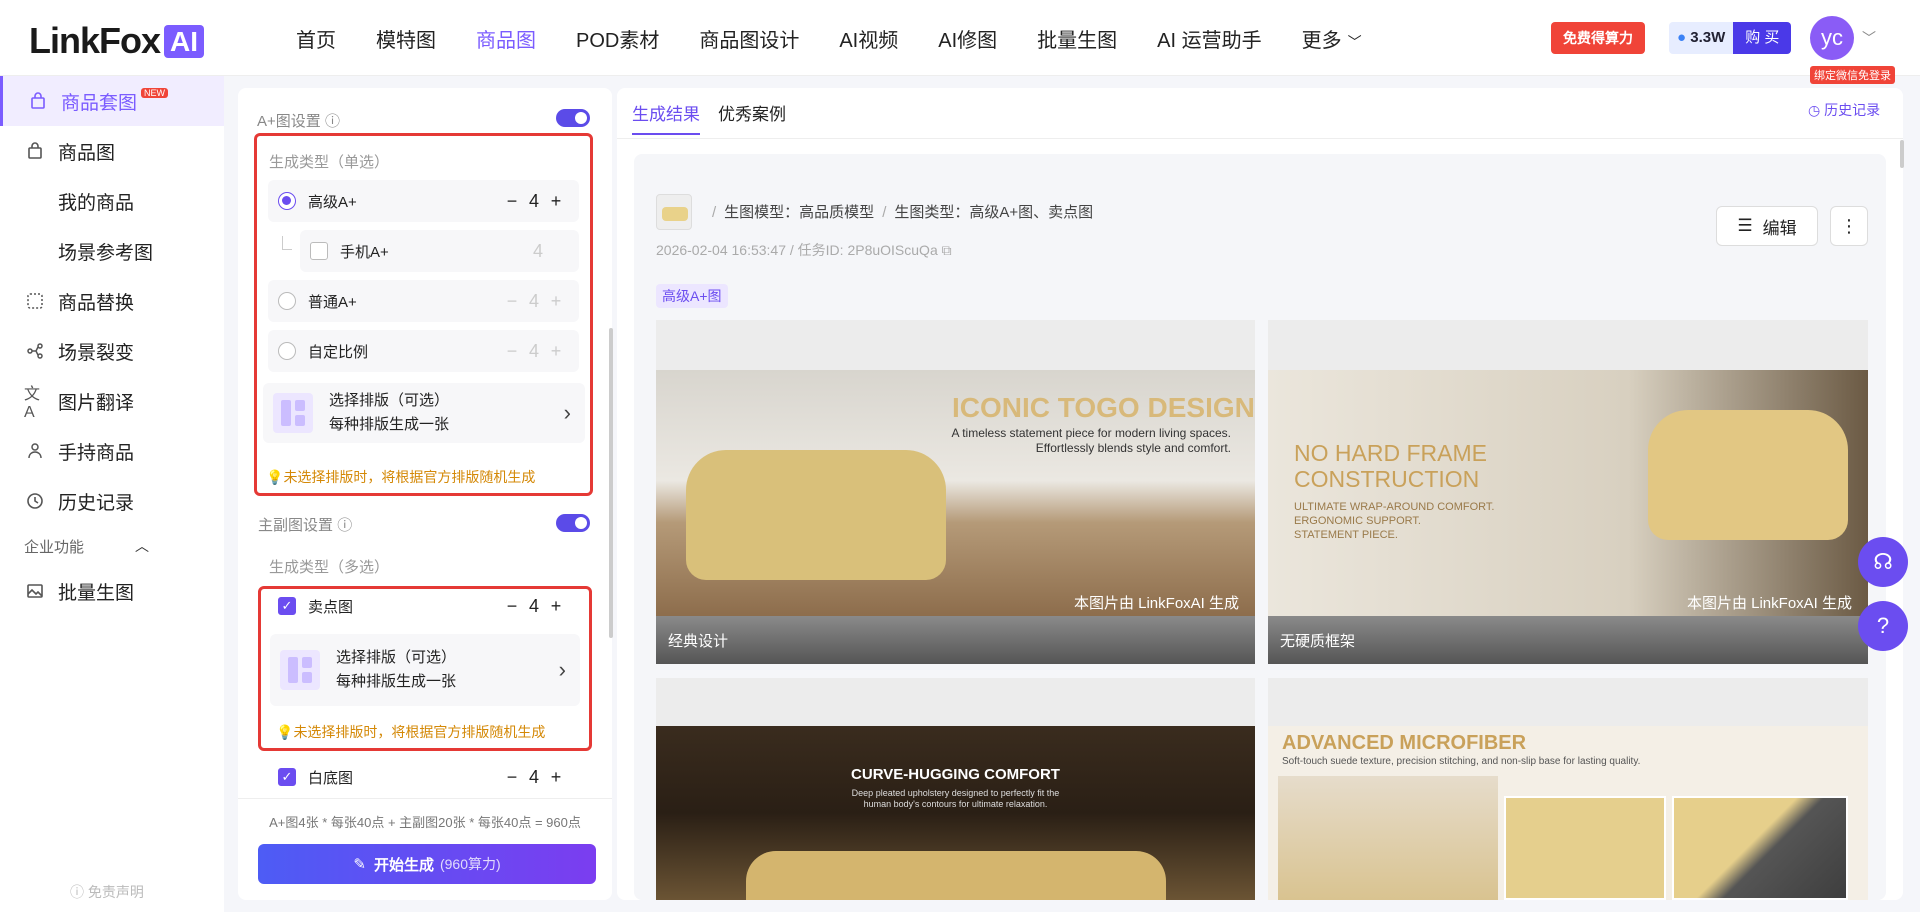  What do you see at coordinates (749, 38) in the screenshot?
I see `nav-product-design: 商品图设计` at bounding box center [749, 38].